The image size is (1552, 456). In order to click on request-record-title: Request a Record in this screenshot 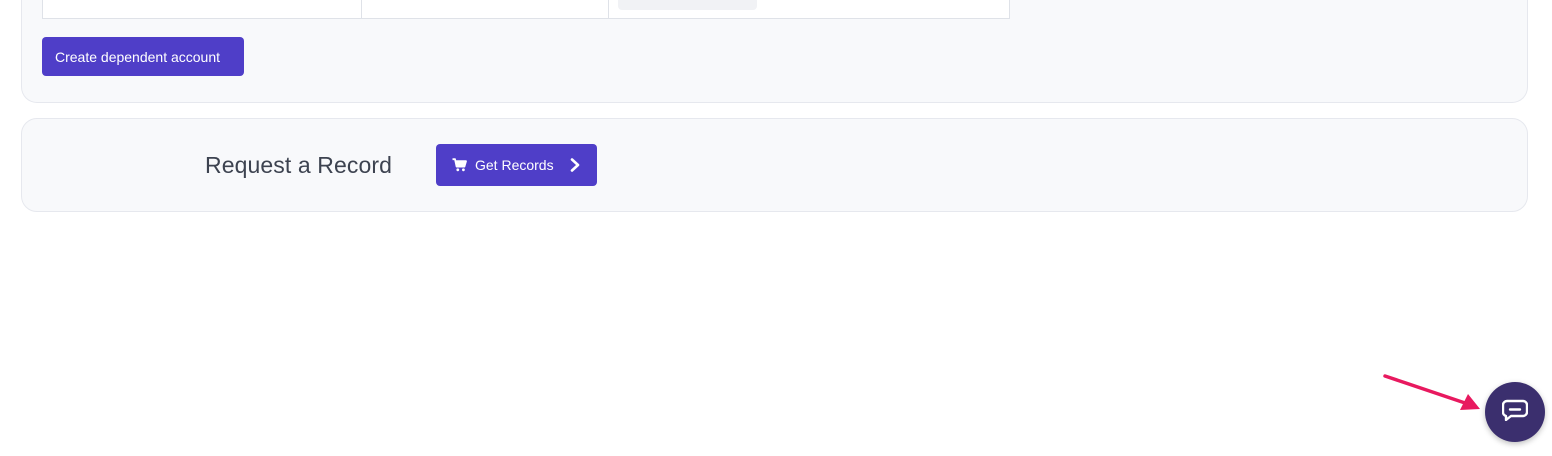, I will do `click(298, 165)`.